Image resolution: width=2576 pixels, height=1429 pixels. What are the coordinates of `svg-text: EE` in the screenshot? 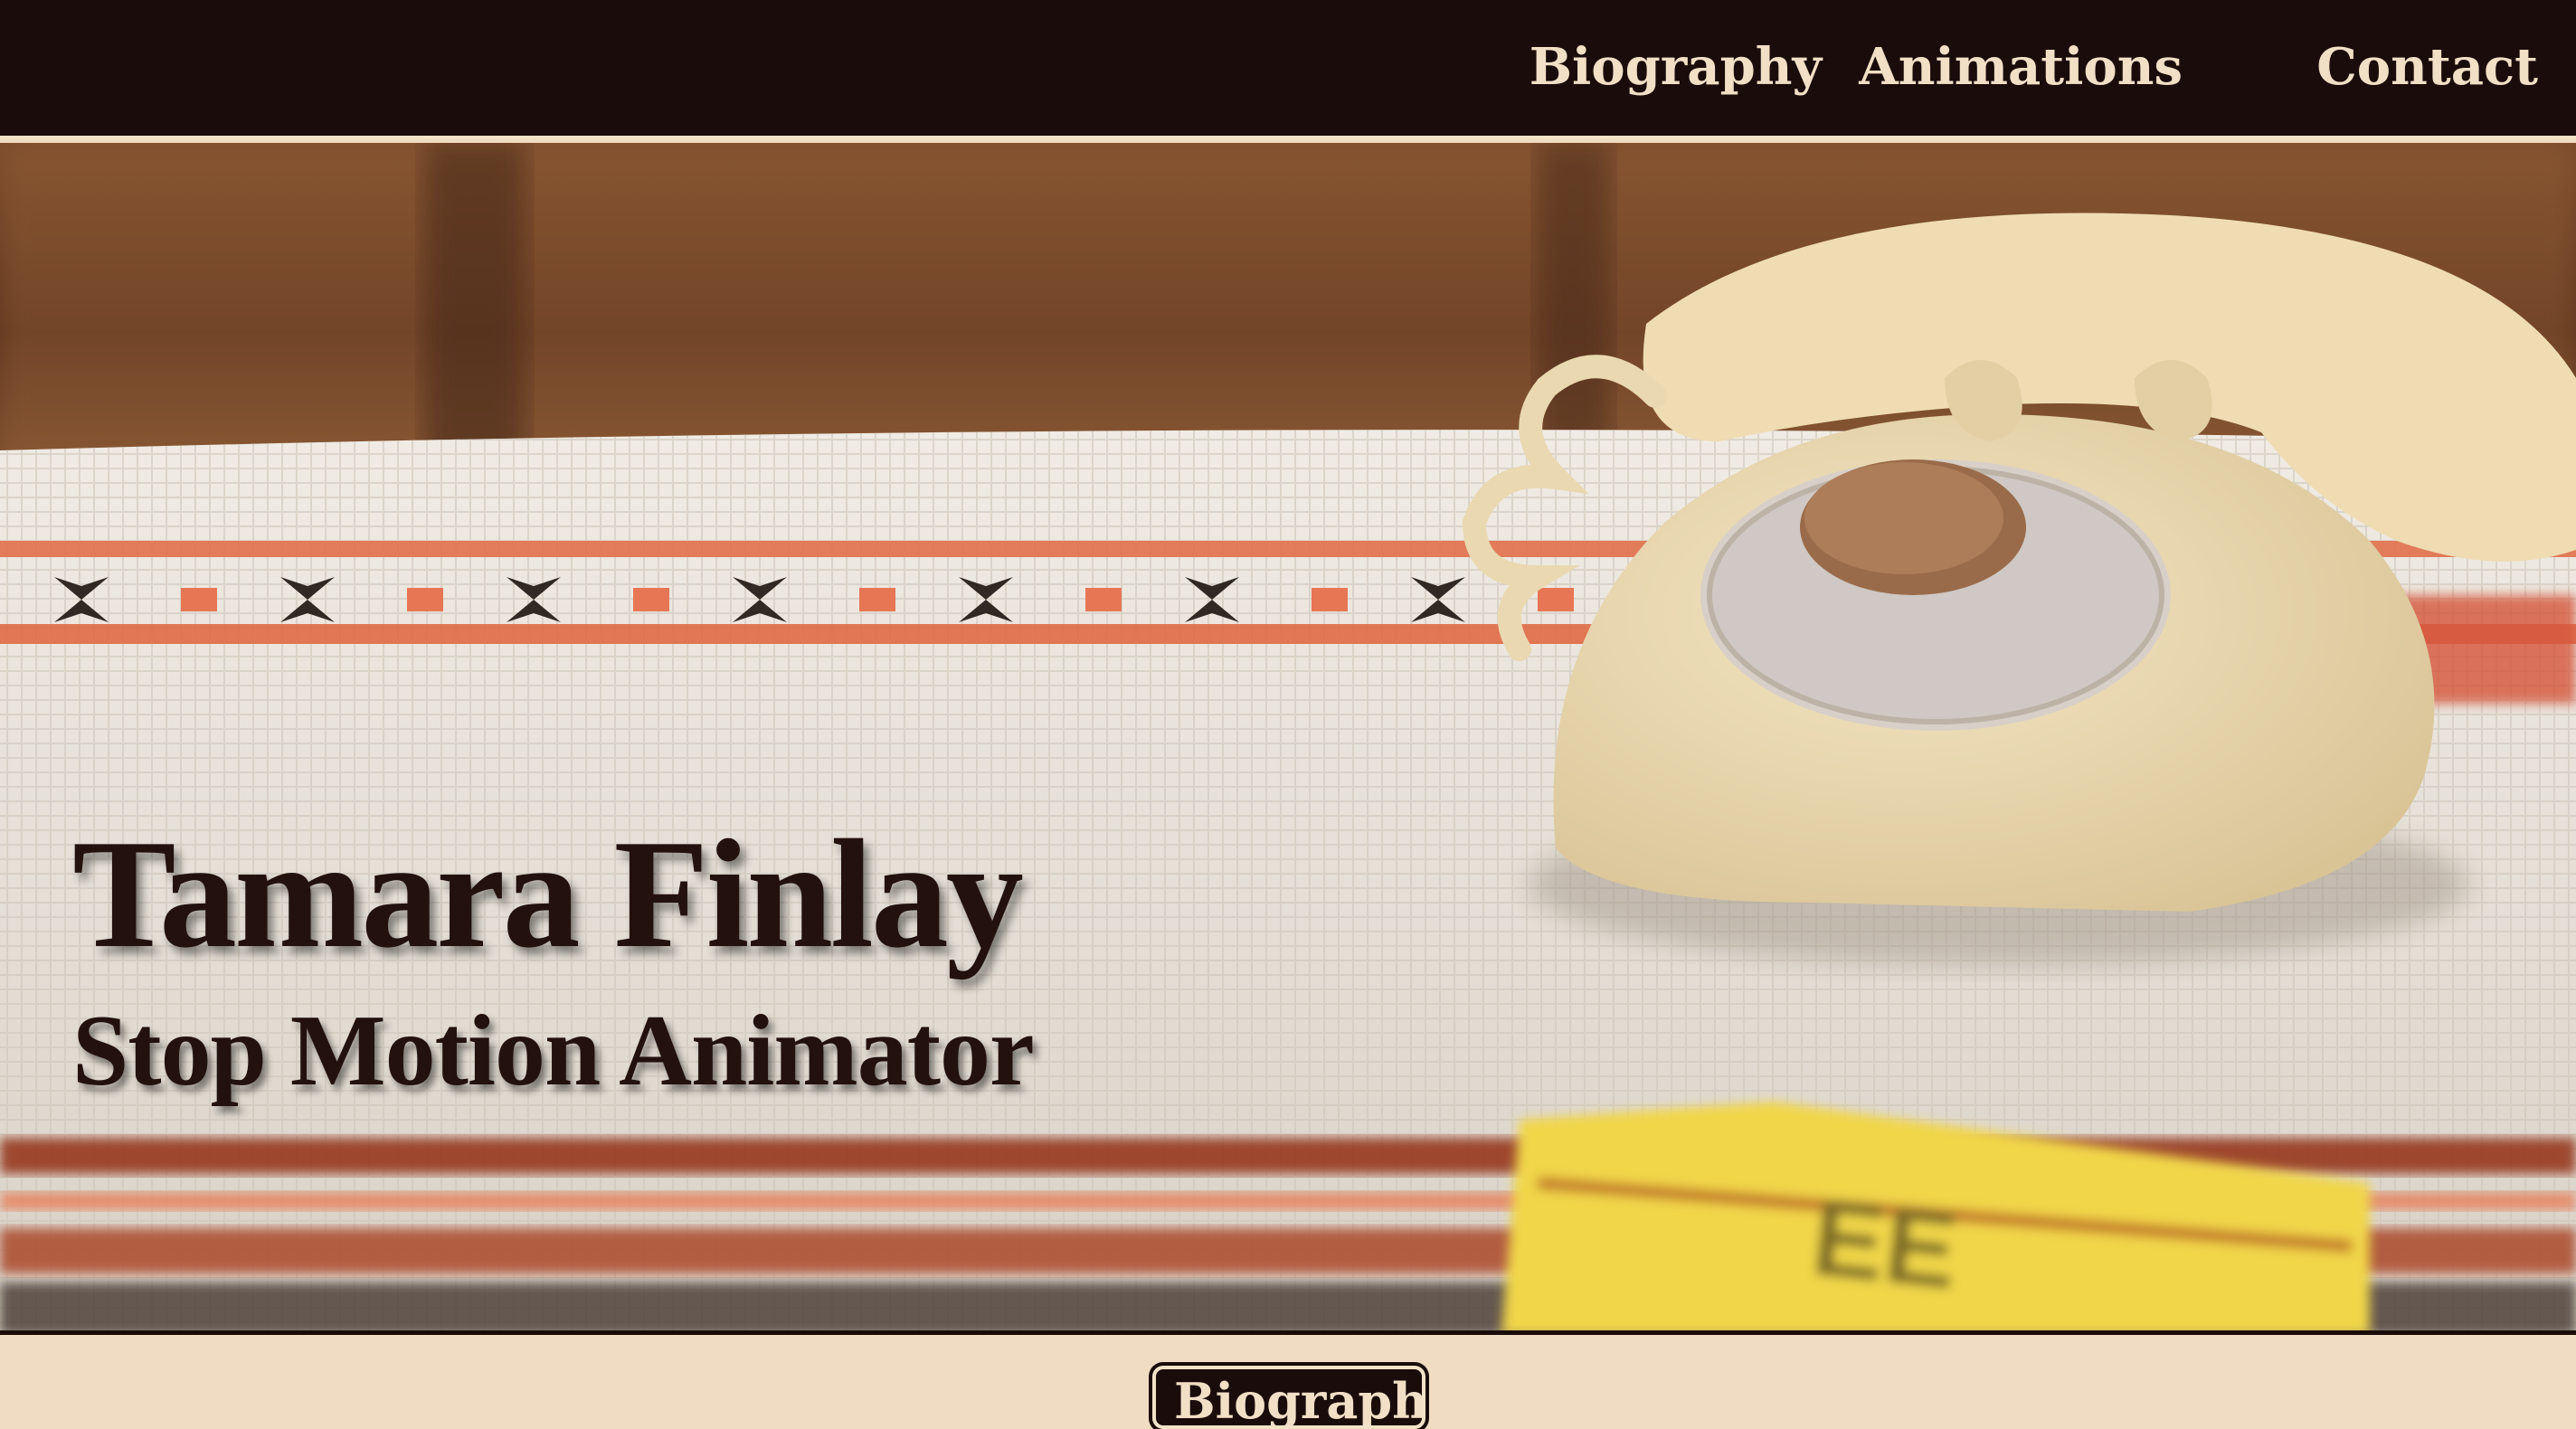 It's located at (1884, 1244).